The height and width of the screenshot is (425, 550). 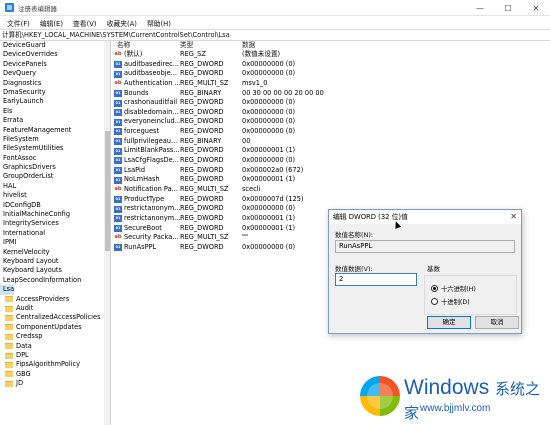 I want to click on tree-item: IntegrityServices, so click(x=55, y=223).